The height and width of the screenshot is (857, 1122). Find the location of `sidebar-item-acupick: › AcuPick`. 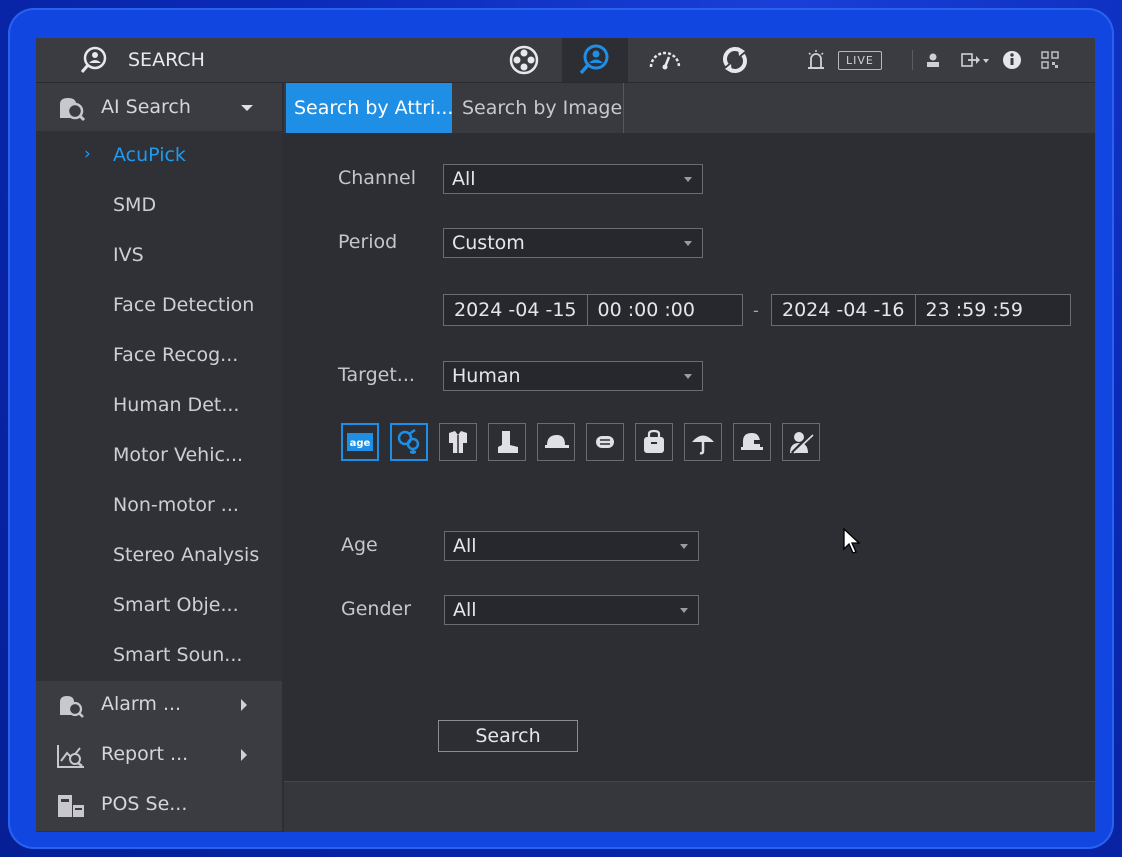

sidebar-item-acupick: › AcuPick is located at coordinates (159, 156).